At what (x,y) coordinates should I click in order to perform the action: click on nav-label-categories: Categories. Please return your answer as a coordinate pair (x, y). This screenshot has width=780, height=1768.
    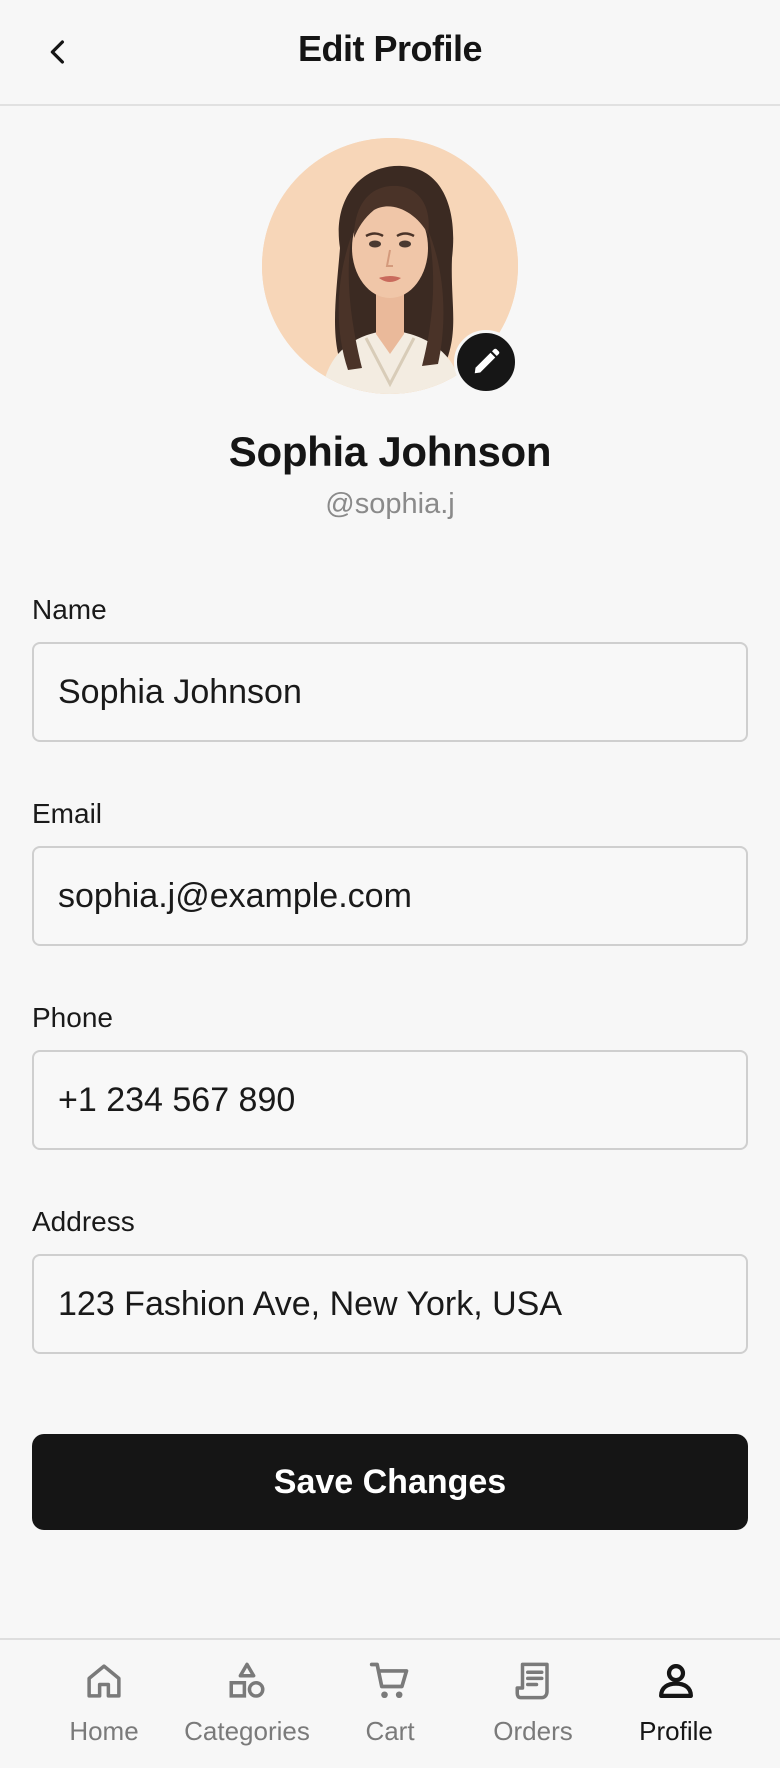
    Looking at the image, I should click on (247, 1731).